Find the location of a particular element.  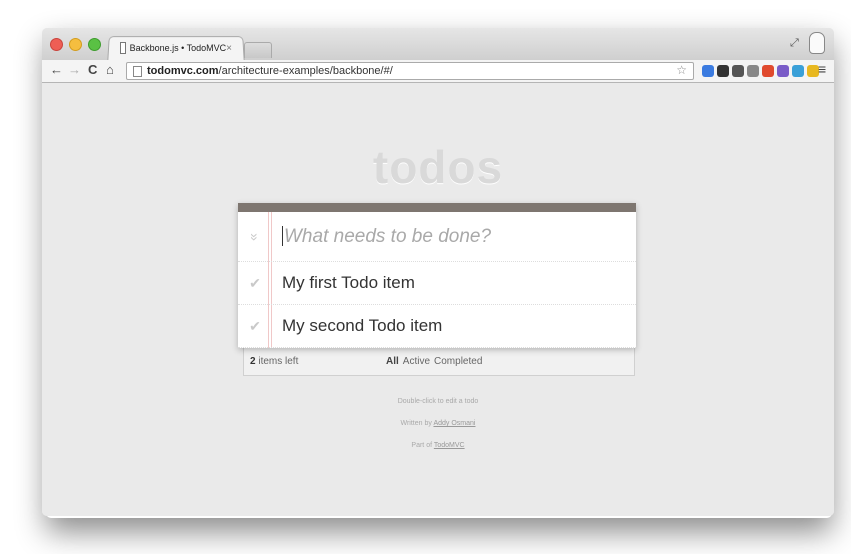

new-todo-placeholder: What needs to be done? is located at coordinates (388, 236).